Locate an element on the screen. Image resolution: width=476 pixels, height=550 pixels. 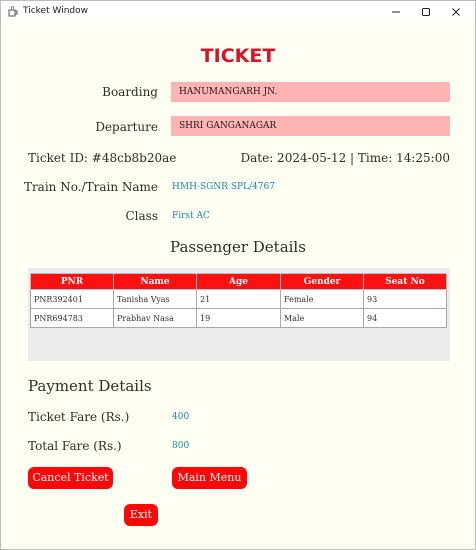
column-header-gender: Gender is located at coordinates (322, 281).